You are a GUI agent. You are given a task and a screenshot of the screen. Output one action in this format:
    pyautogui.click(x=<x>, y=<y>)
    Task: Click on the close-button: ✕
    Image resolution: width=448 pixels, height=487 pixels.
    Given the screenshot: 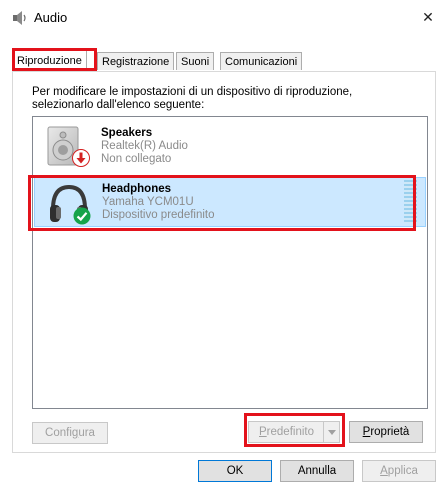 What is the action you would take?
    pyautogui.click(x=428, y=17)
    